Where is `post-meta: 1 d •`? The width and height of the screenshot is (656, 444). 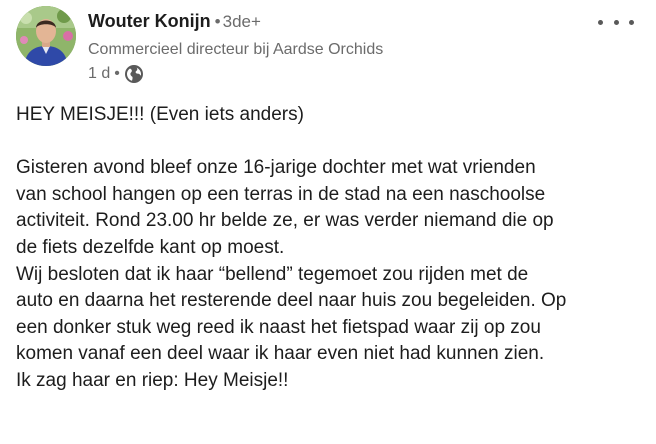
post-meta: 1 d • is located at coordinates (116, 74).